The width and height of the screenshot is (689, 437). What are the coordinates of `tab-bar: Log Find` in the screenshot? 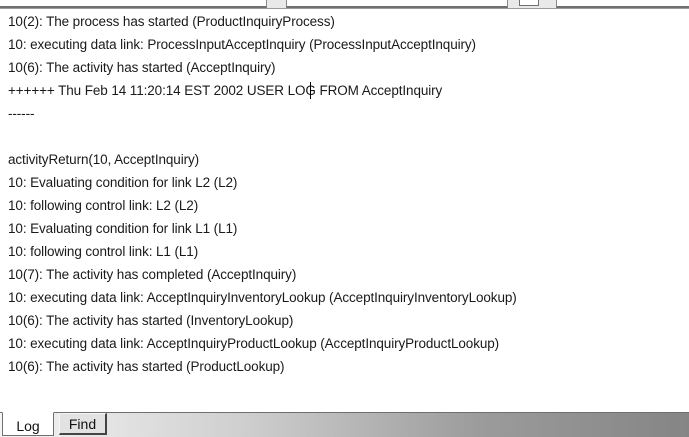 It's located at (344, 424).